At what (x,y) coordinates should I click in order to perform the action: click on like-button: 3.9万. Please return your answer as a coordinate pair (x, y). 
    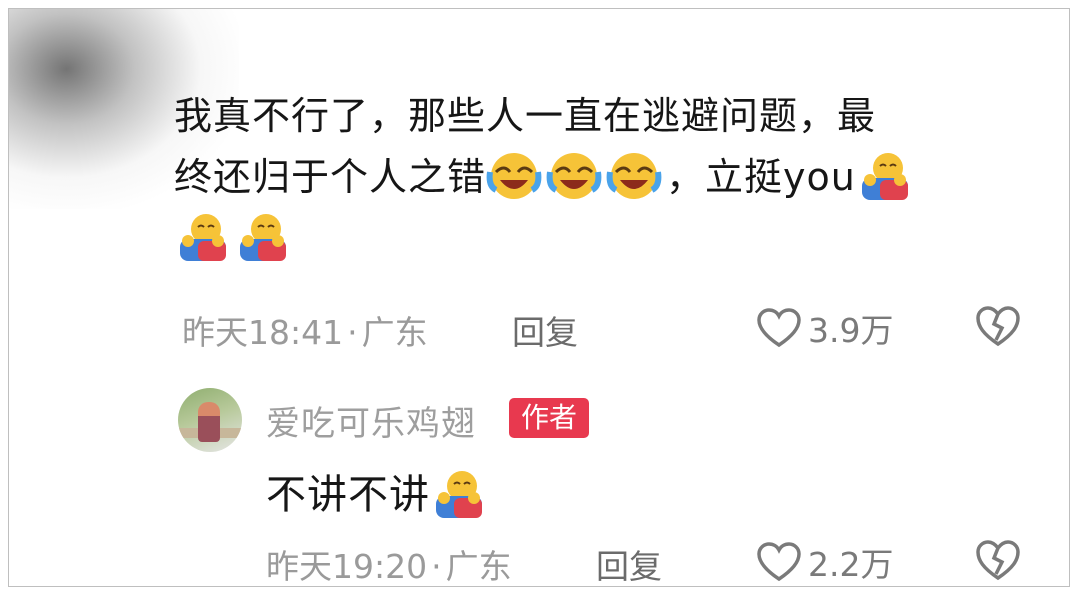
    Looking at the image, I should click on (824, 328).